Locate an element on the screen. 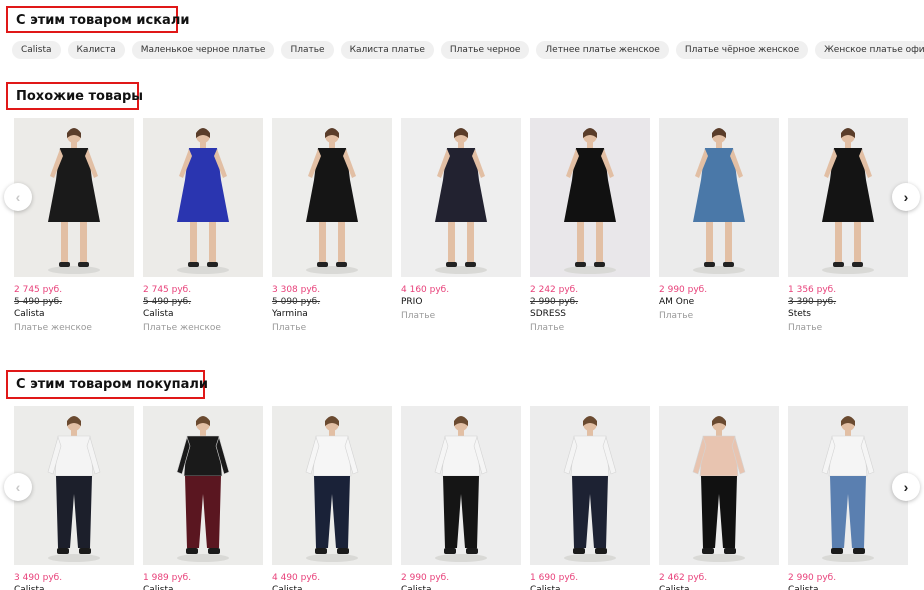 The image size is (924, 590). product-brand: Stets is located at coordinates (848, 314).